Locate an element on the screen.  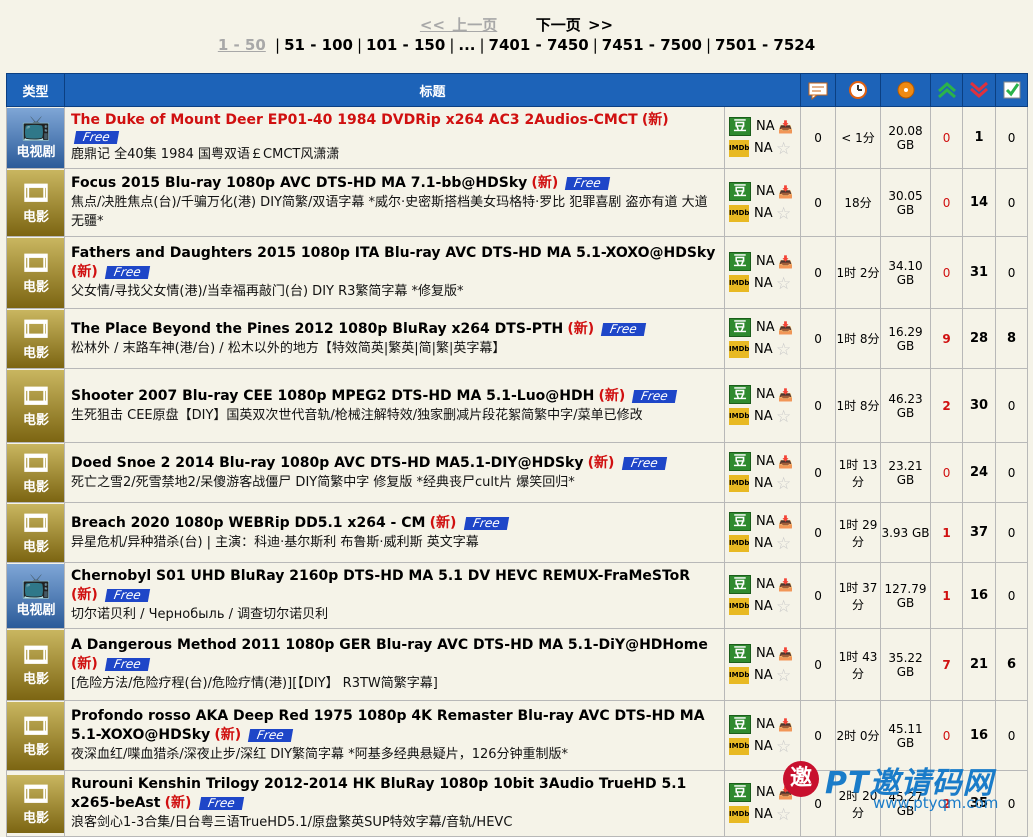
page-link: 51 - 100 is located at coordinates (318, 45).